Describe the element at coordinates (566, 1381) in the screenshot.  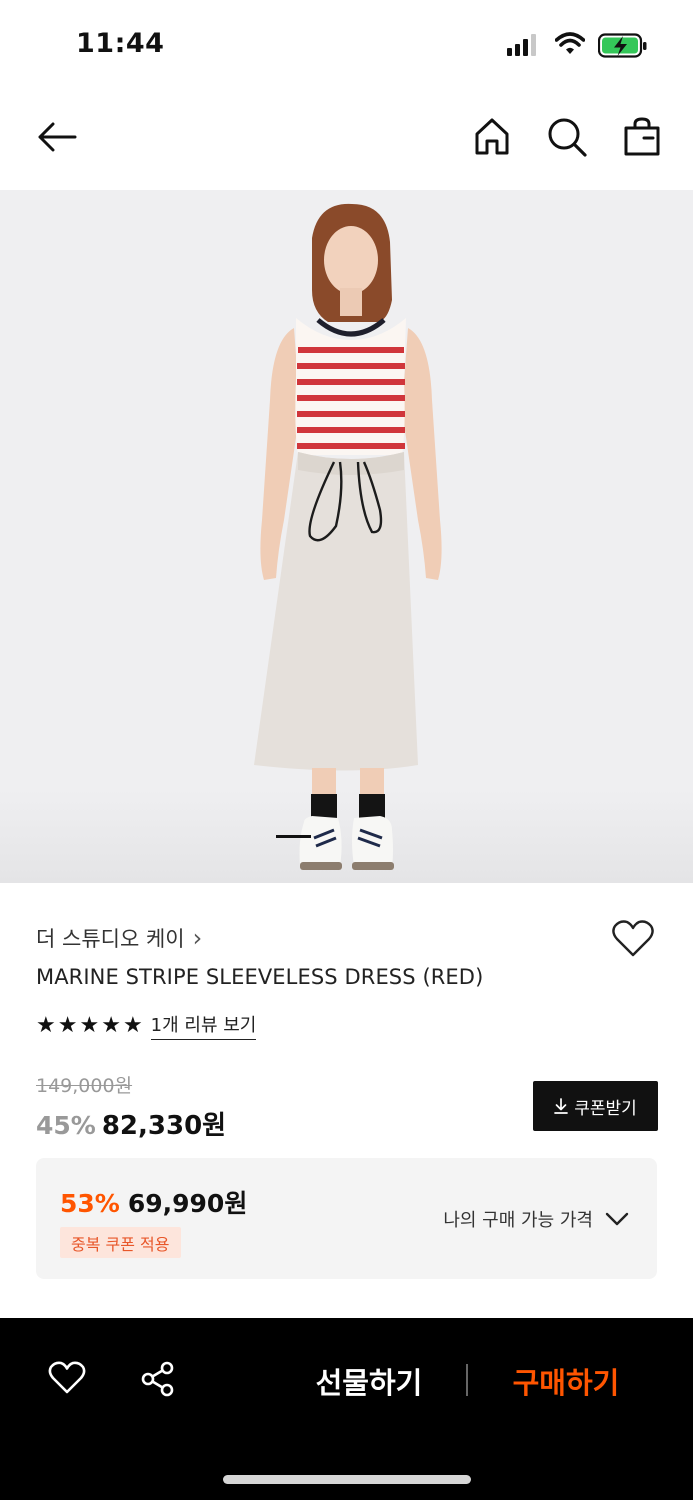
I see `buy-button: 구매하기` at that location.